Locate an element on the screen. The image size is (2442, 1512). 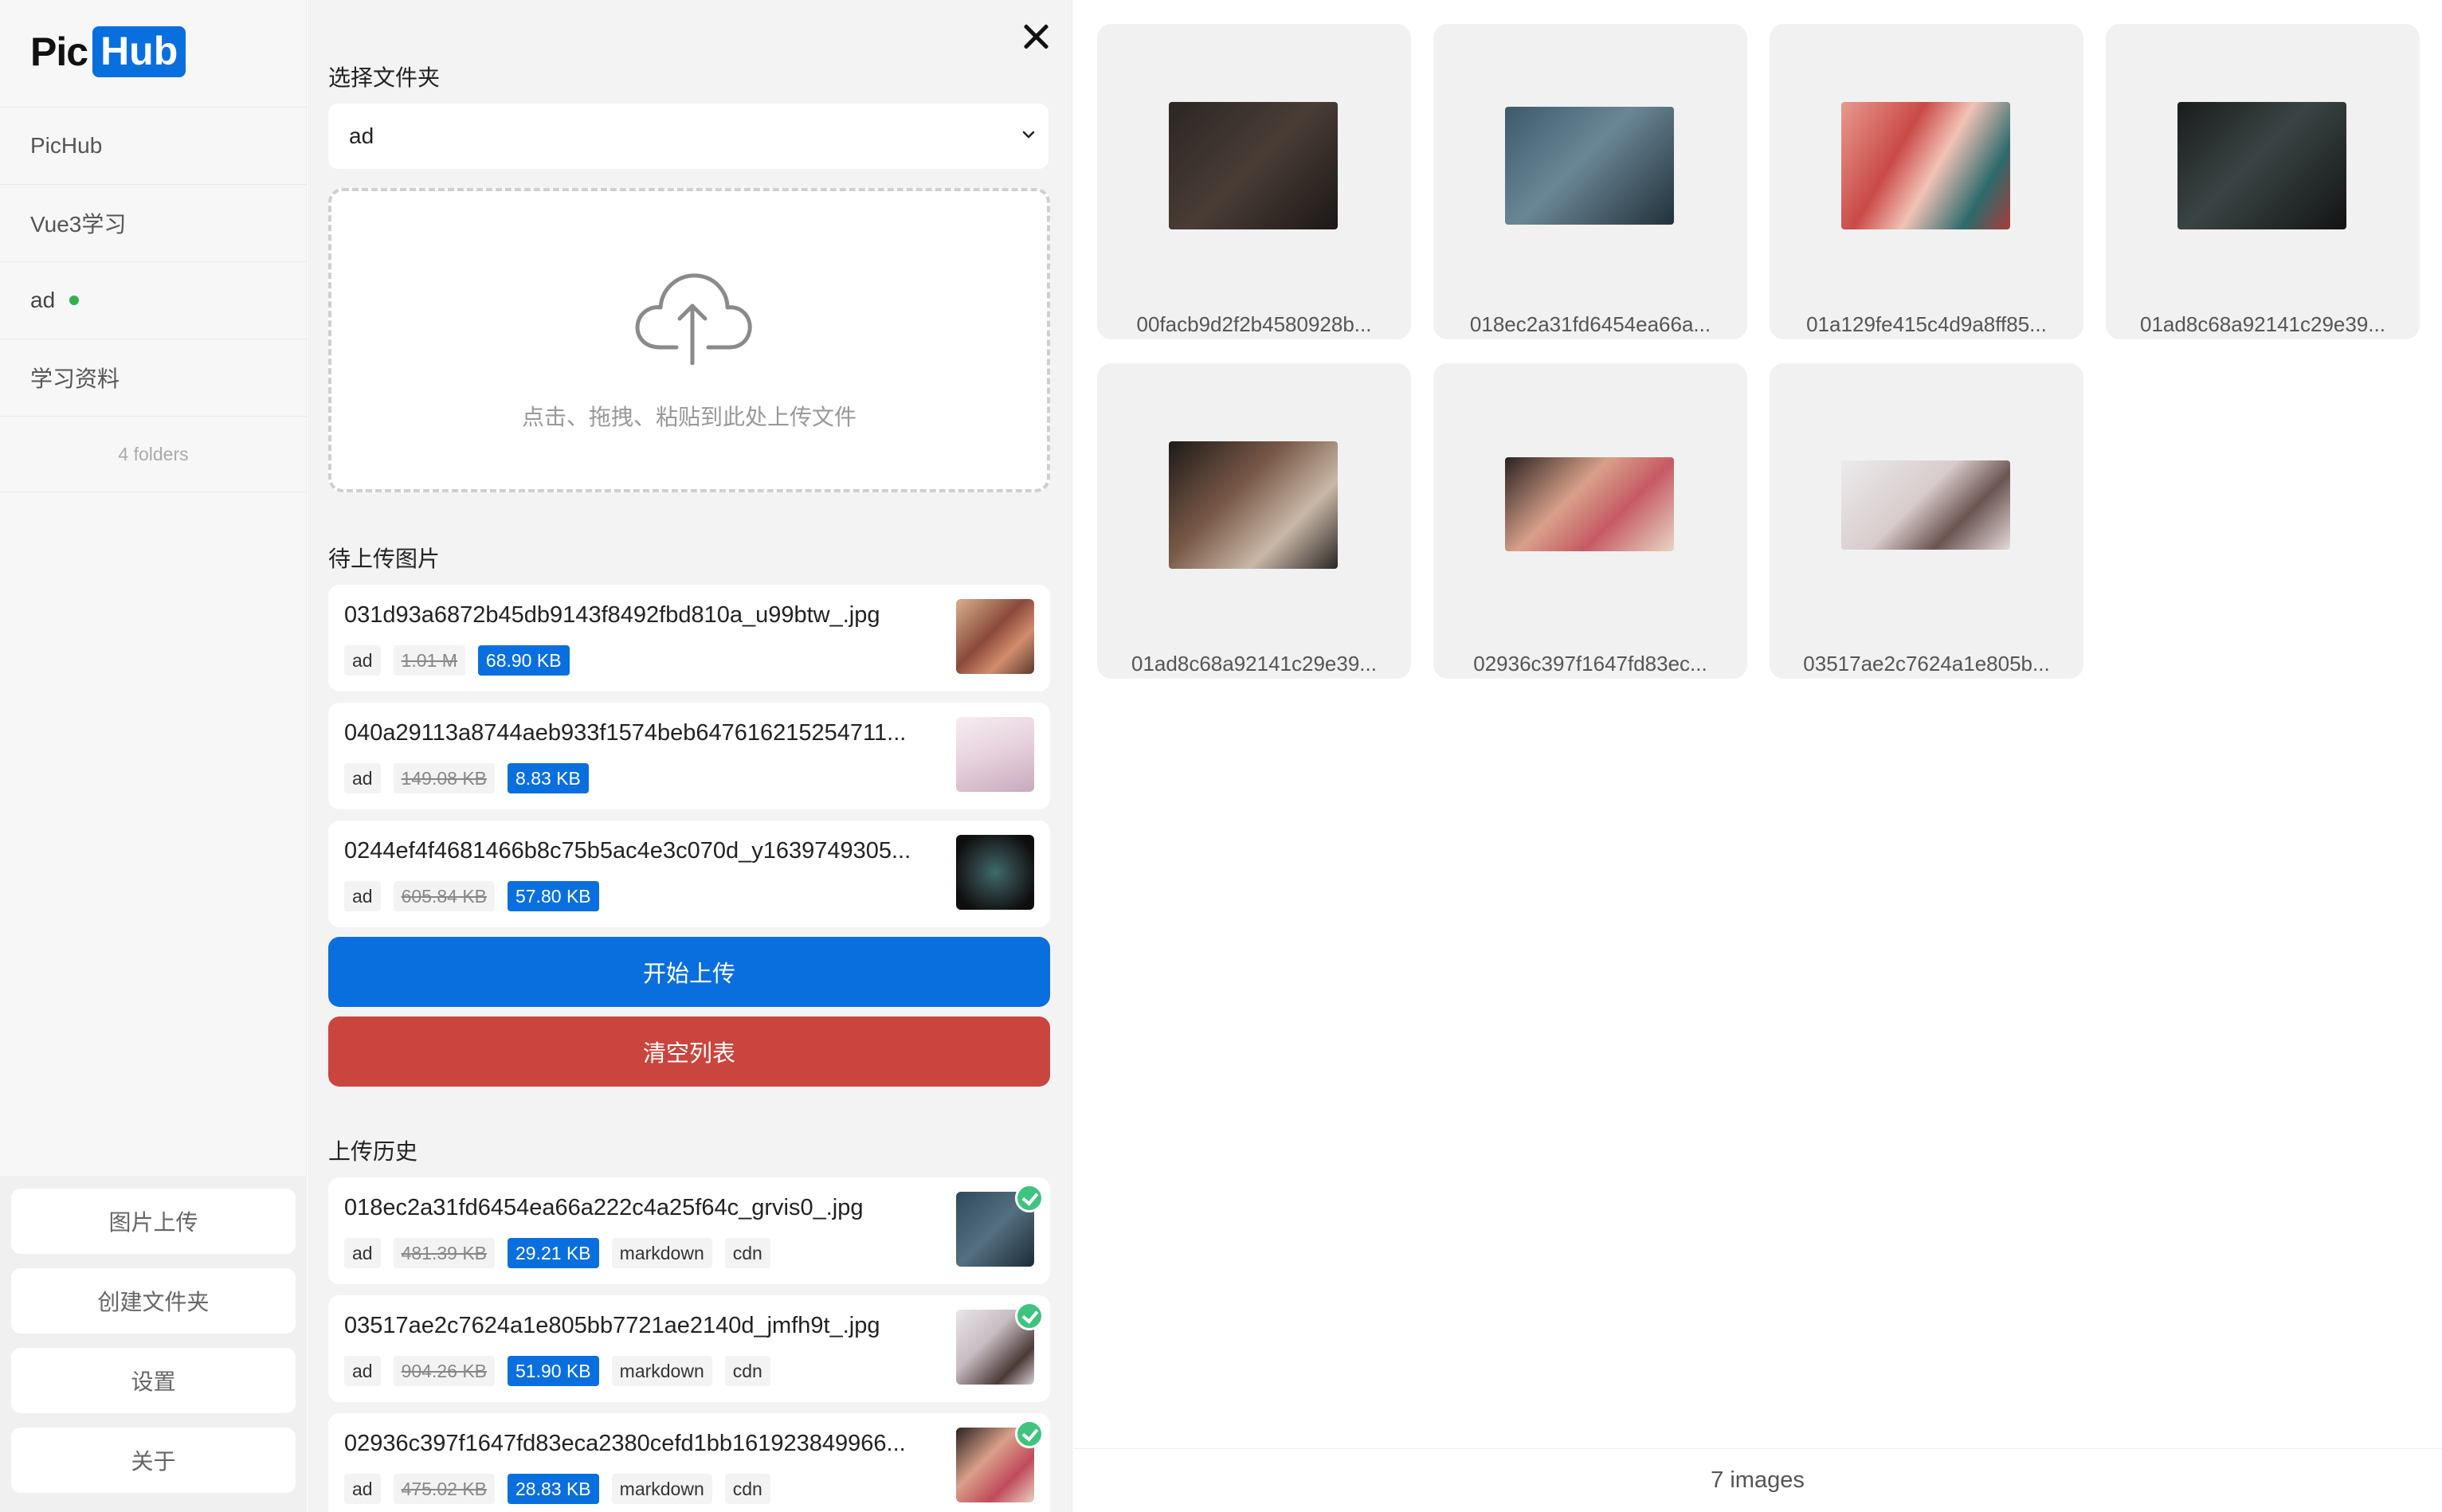
original-size-tag: 904.26 KB is located at coordinates (444, 1371).